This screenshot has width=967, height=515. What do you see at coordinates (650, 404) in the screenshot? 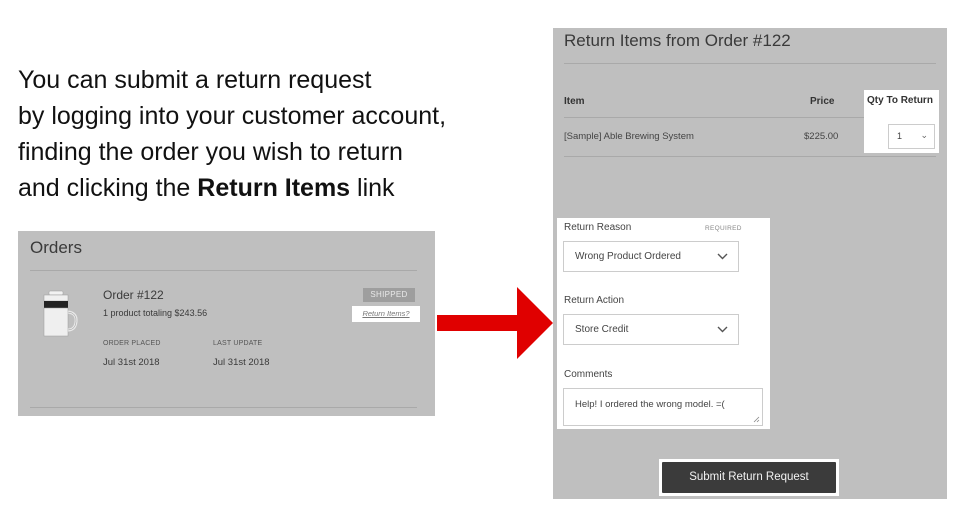
I see `comments-value: Help! I ordered the wrong model. =(` at bounding box center [650, 404].